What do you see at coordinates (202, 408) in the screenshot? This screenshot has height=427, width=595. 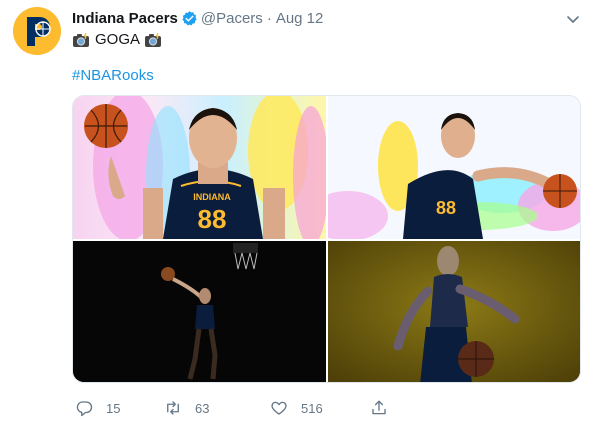 I see `retweet-count: 63` at bounding box center [202, 408].